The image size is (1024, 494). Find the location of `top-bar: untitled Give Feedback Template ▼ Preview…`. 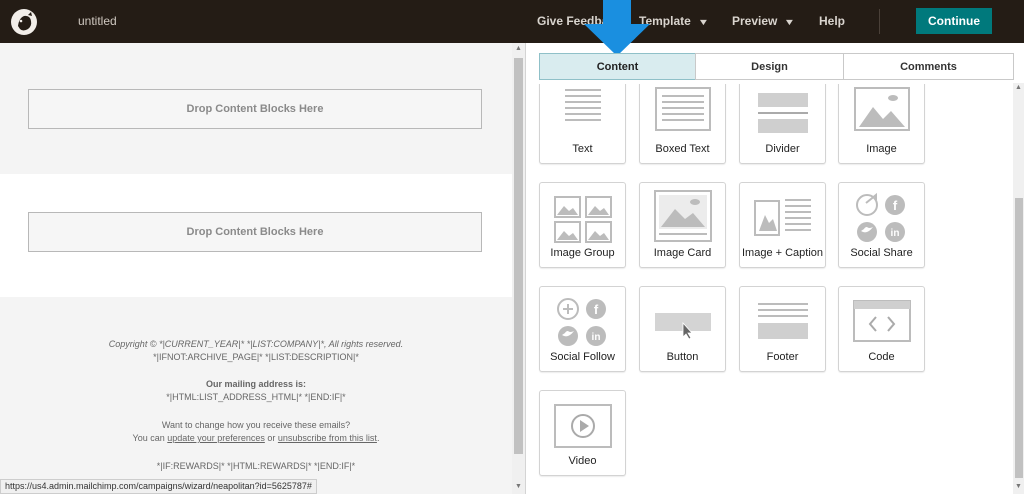

top-bar: untitled Give Feedback Template ▼ Preview… is located at coordinates (512, 21).